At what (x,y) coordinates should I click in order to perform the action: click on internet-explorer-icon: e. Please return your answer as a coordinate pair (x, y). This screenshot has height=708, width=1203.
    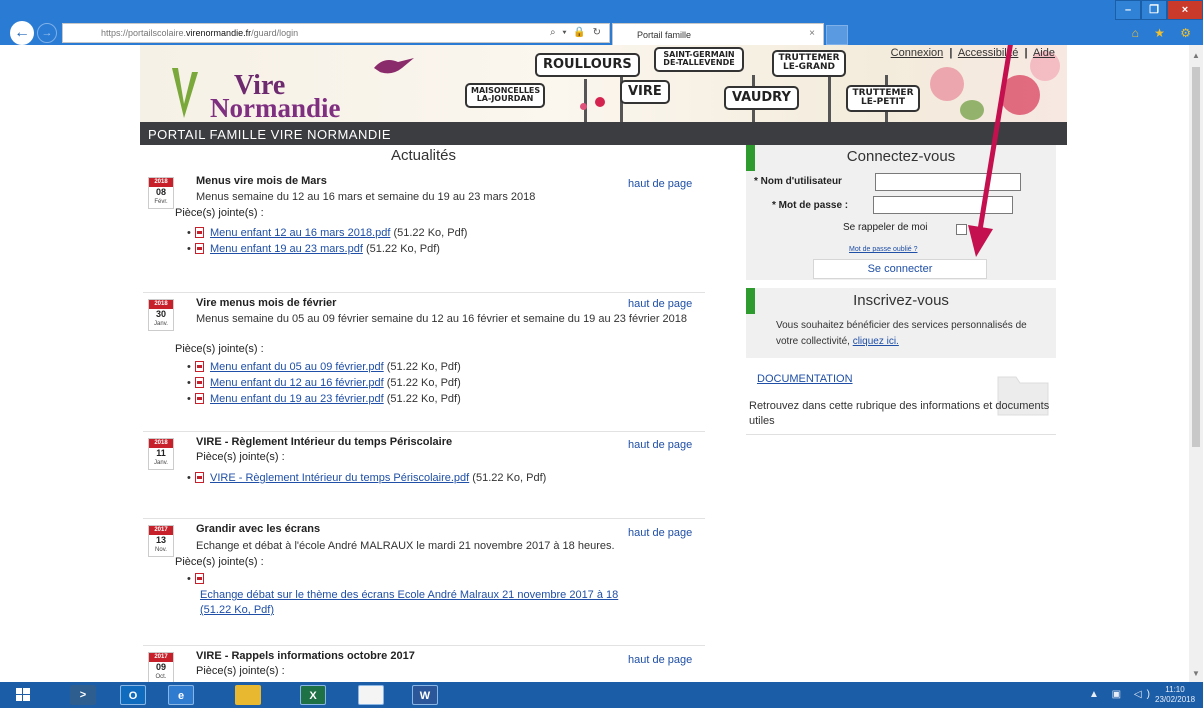
    Looking at the image, I should click on (181, 695).